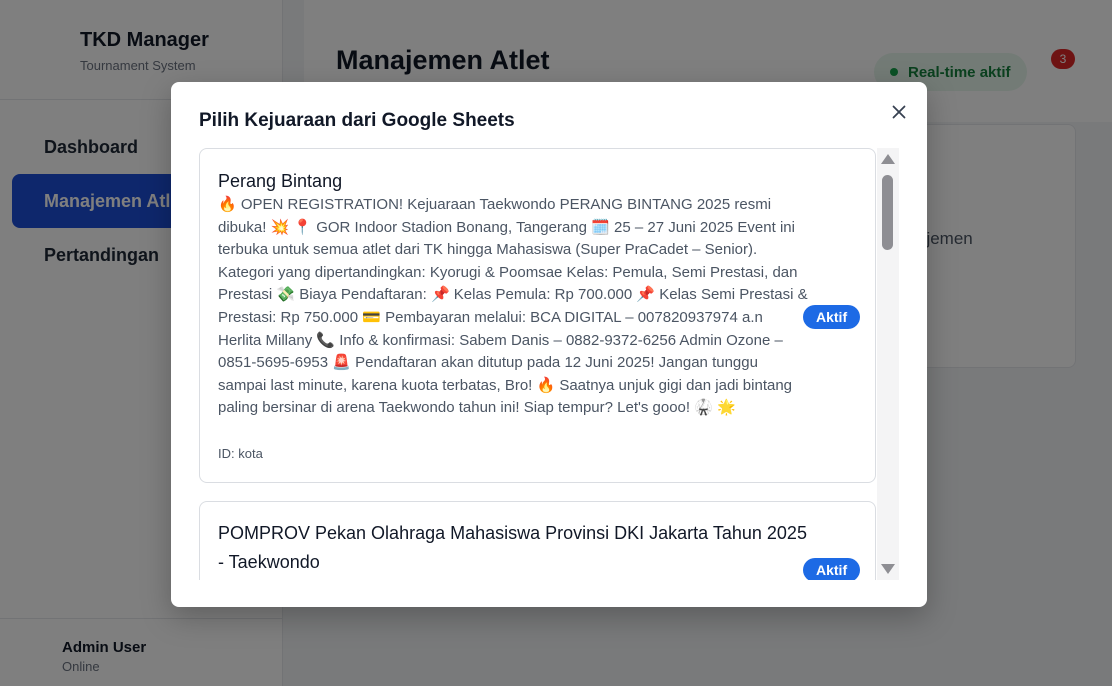  Describe the element at coordinates (887, 212) in the screenshot. I see `scrollbar-thumb` at that location.